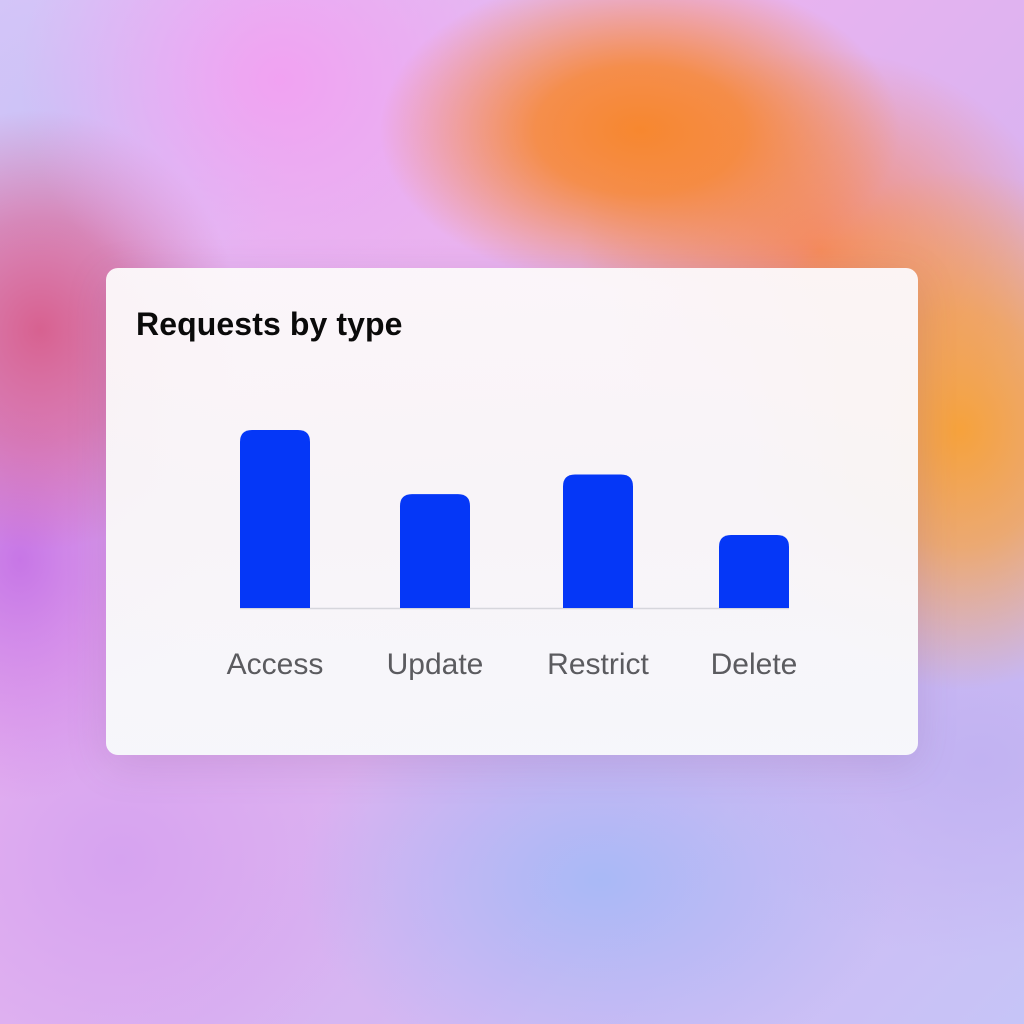  I want to click on bar-chart: Access Update Restrict Delete, so click(512, 555).